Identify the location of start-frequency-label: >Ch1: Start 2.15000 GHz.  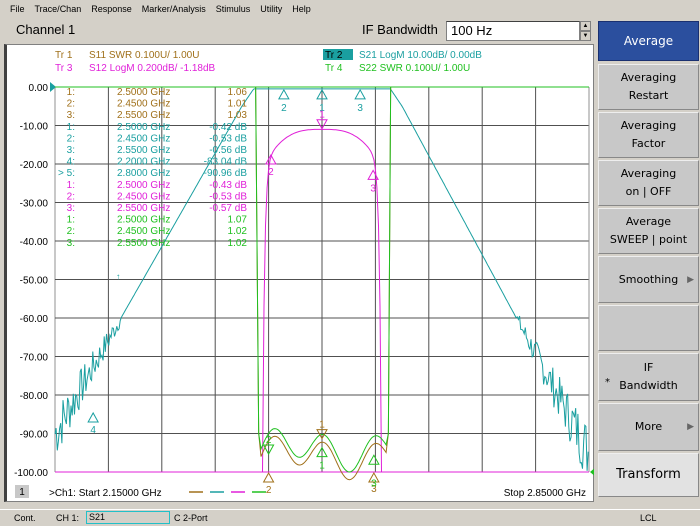
(105, 493).